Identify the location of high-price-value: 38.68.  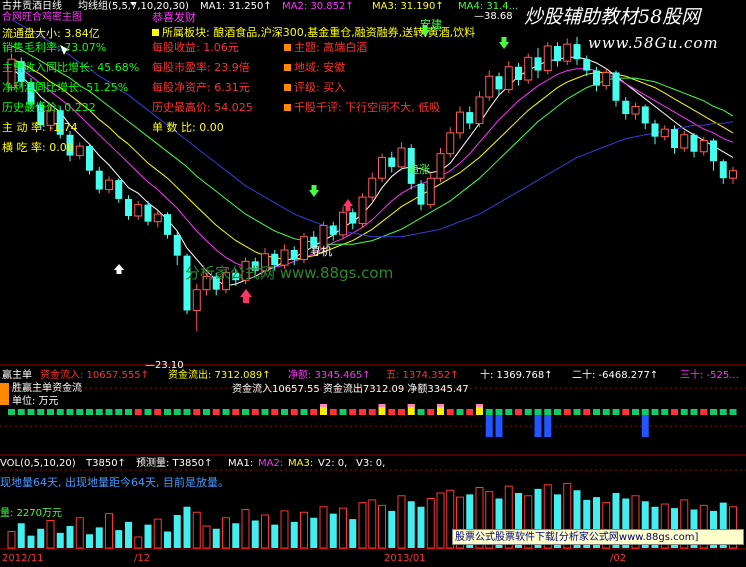
(498, 16).